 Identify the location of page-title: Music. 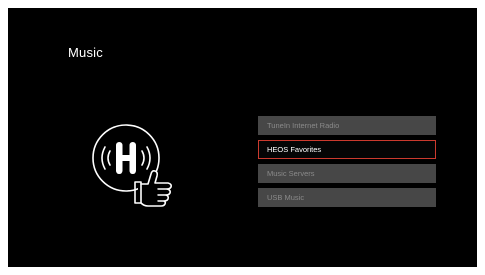
(85, 52).